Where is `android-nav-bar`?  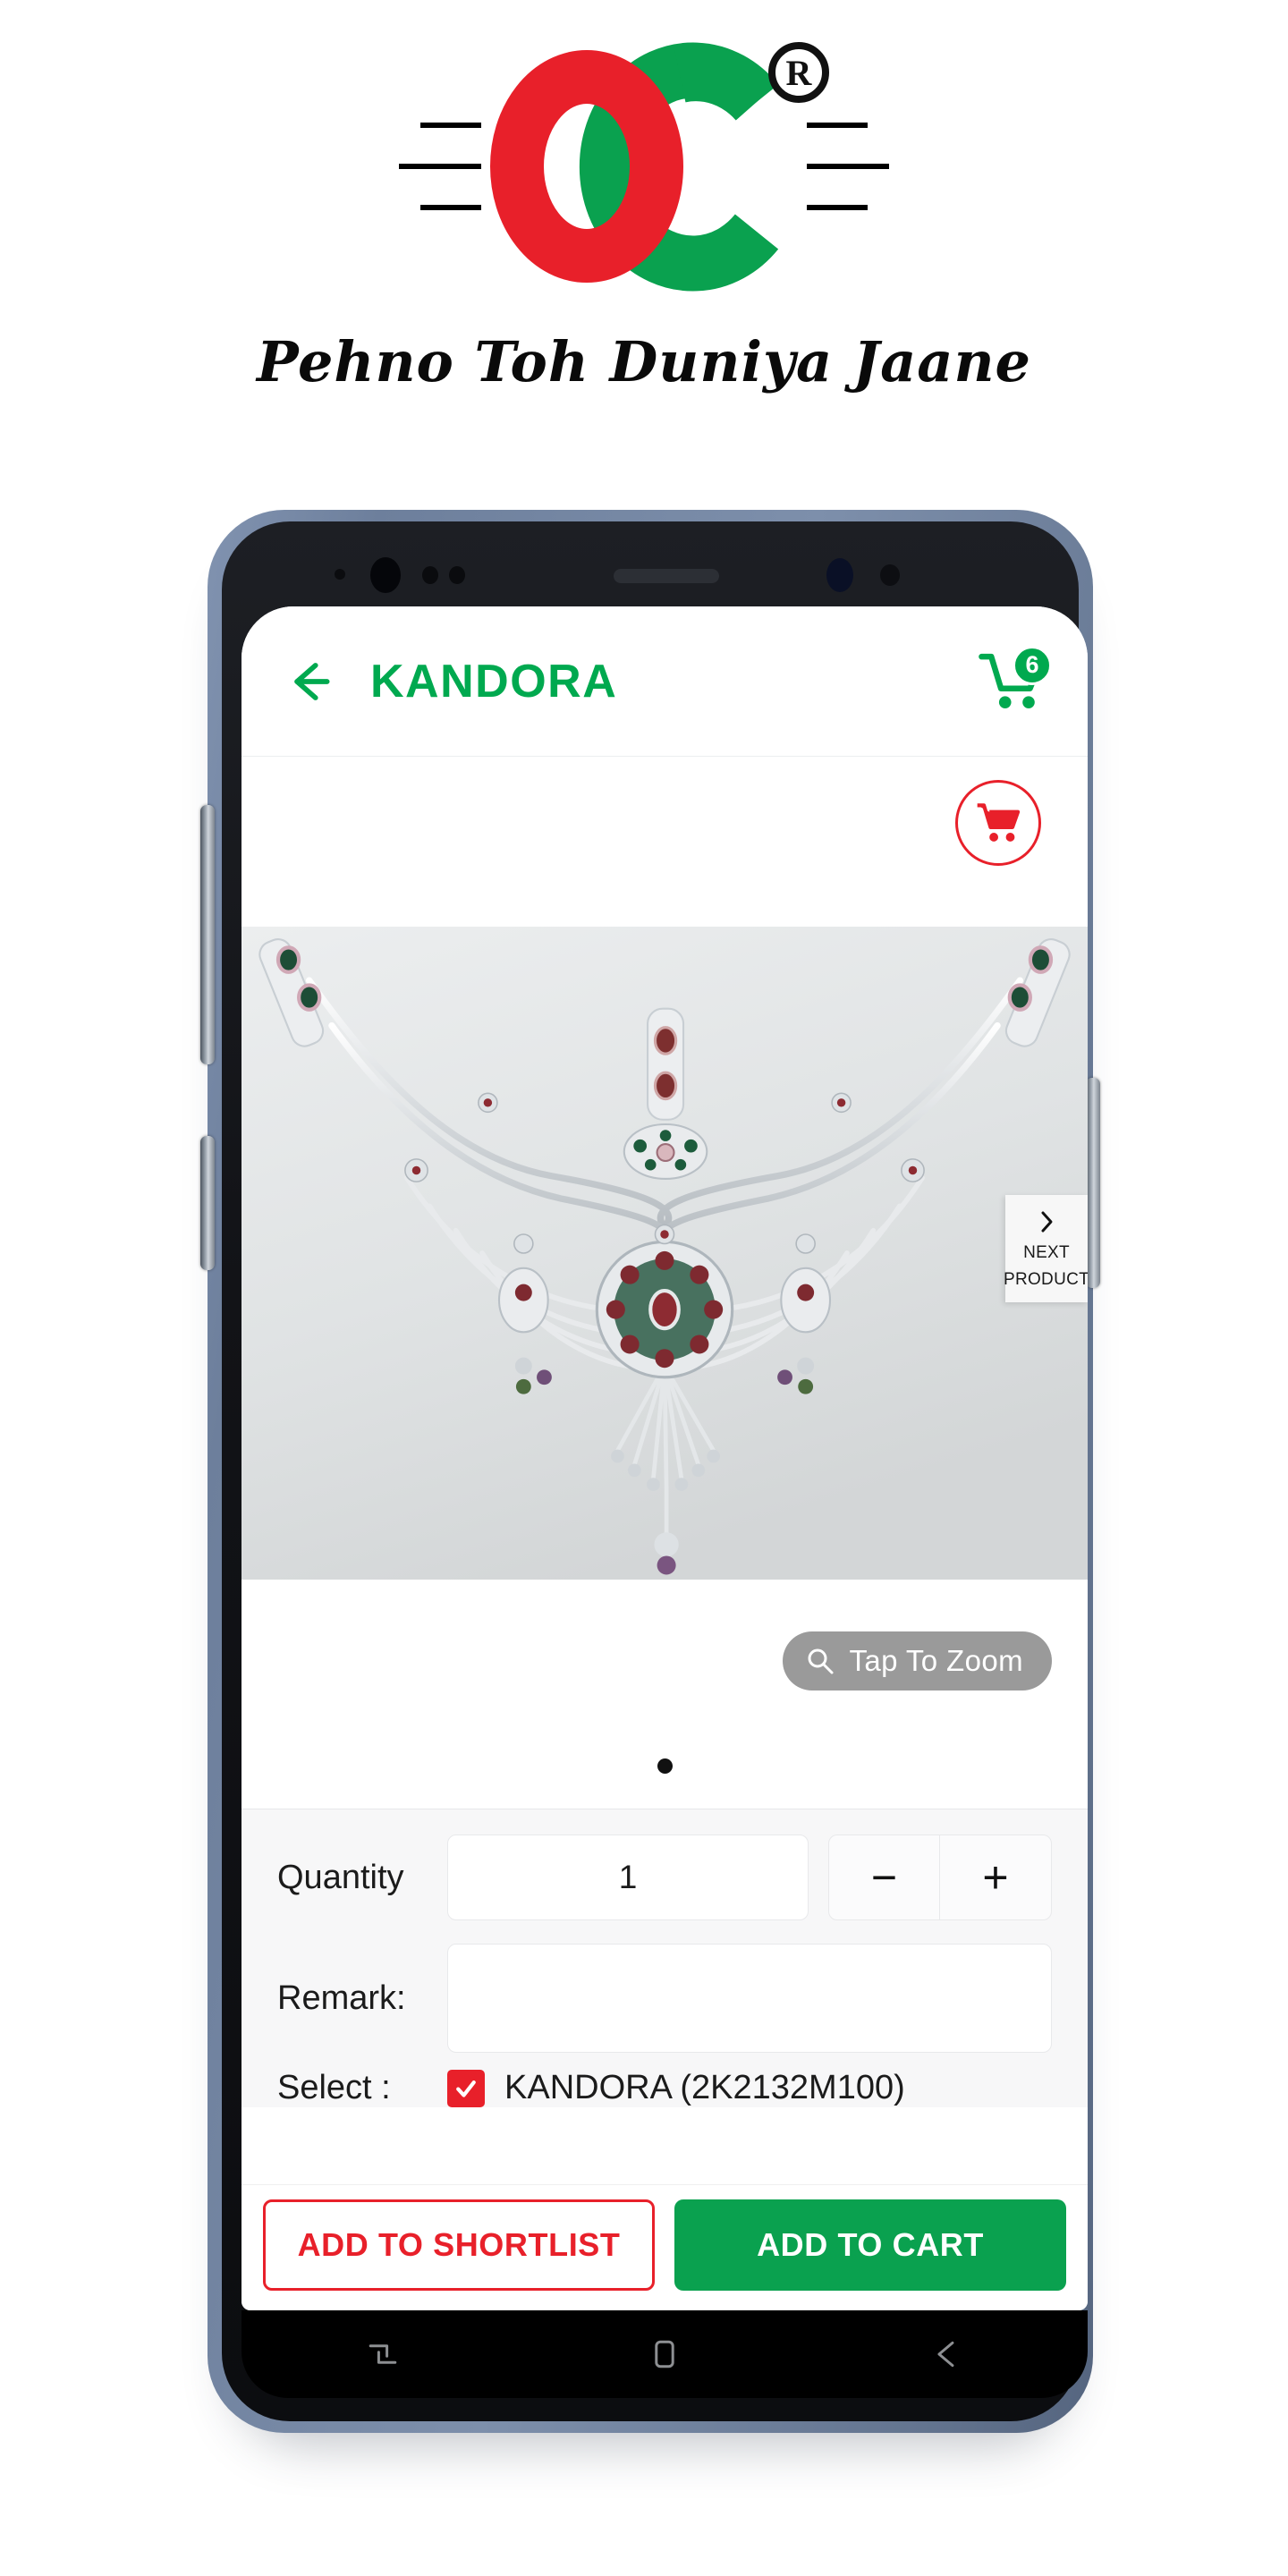
android-nav-bar is located at coordinates (665, 2354).